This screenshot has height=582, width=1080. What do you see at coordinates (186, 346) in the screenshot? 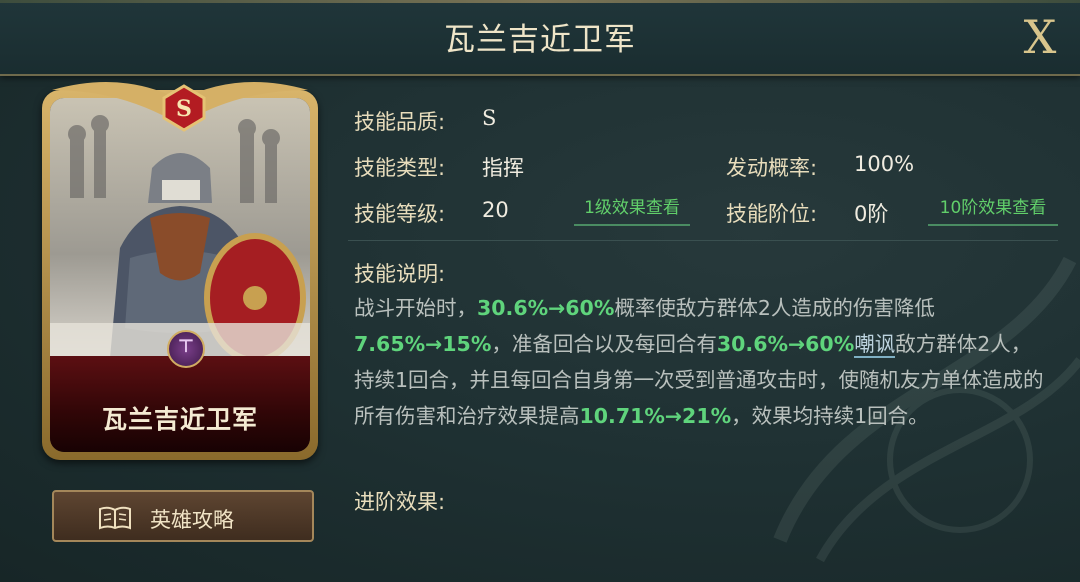
I see `troop-class-glyph: ⊤` at bounding box center [186, 346].